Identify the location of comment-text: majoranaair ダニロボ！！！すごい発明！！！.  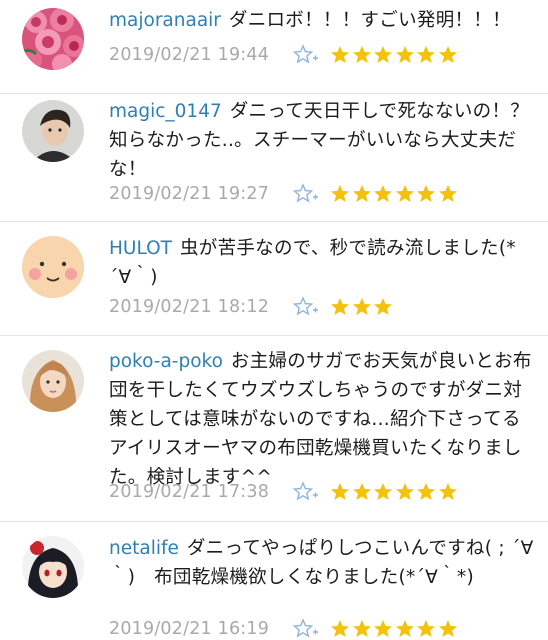
(310, 20).